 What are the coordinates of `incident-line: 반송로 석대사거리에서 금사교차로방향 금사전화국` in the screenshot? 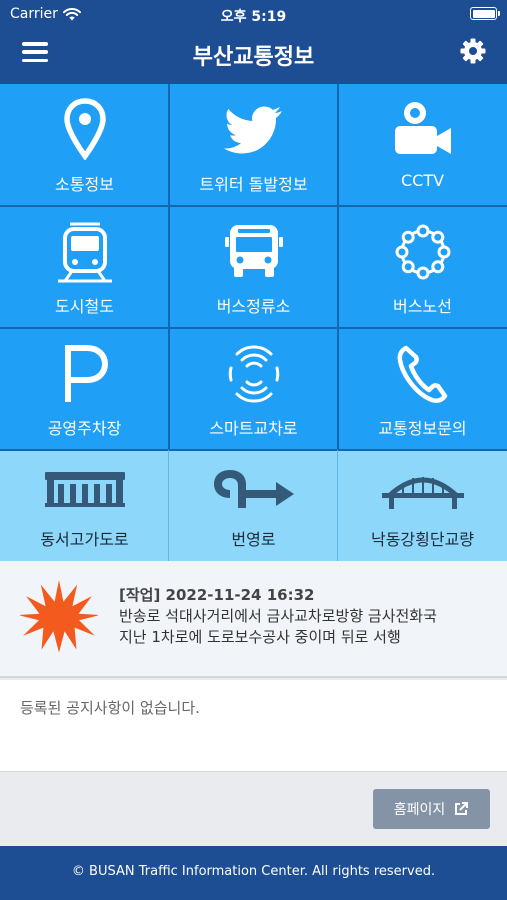 It's located at (278, 616).